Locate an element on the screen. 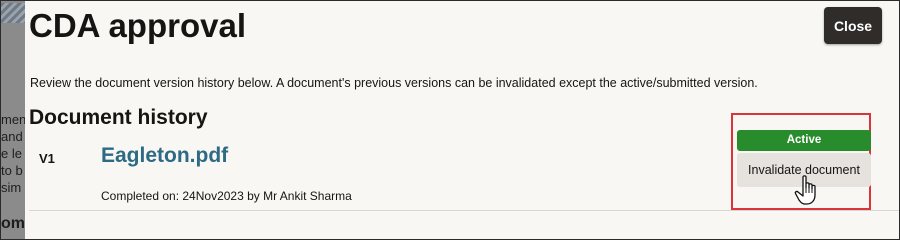 The width and height of the screenshot is (900, 240). background-text-line: and is located at coordinates (12, 136).